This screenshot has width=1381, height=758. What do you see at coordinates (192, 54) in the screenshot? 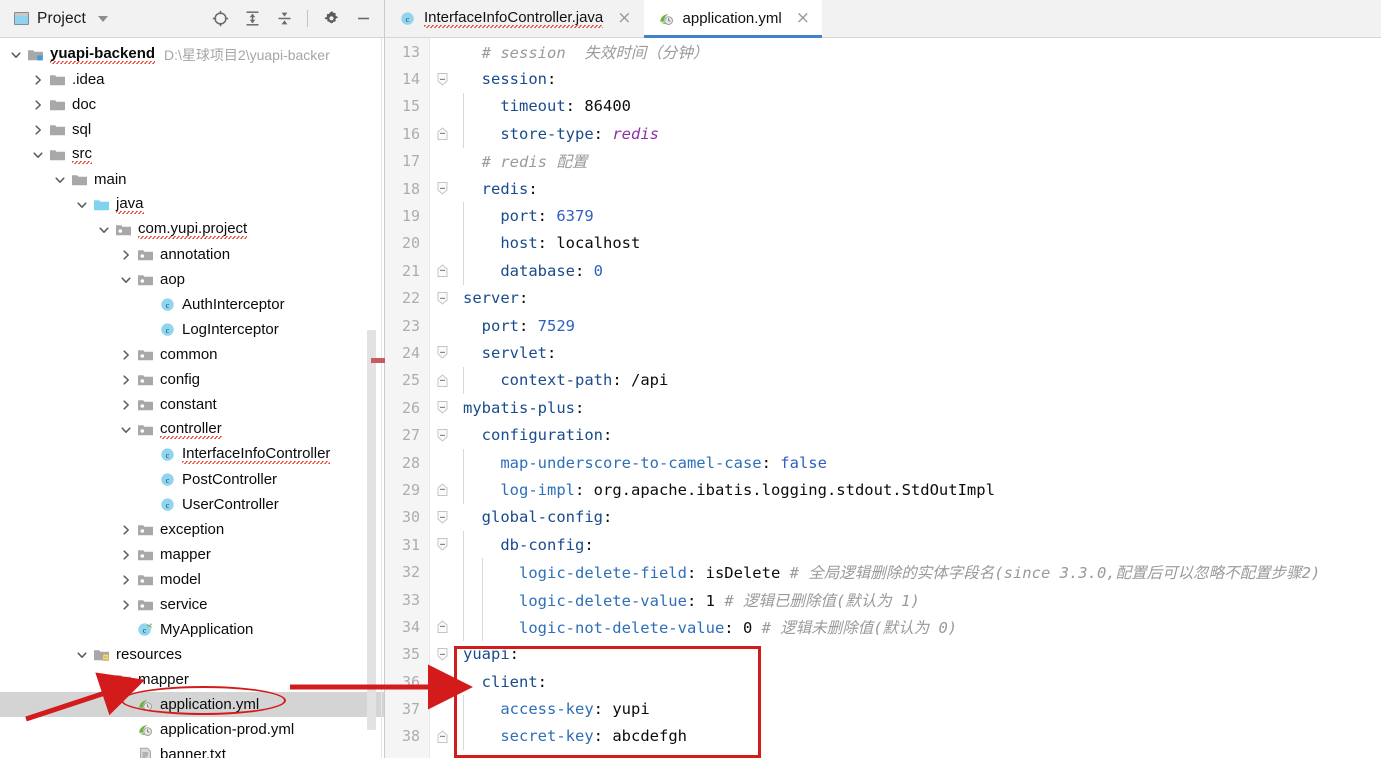
I see `tree-row: yuapi-backend D:\星球项目2\yuapi-backer` at bounding box center [192, 54].